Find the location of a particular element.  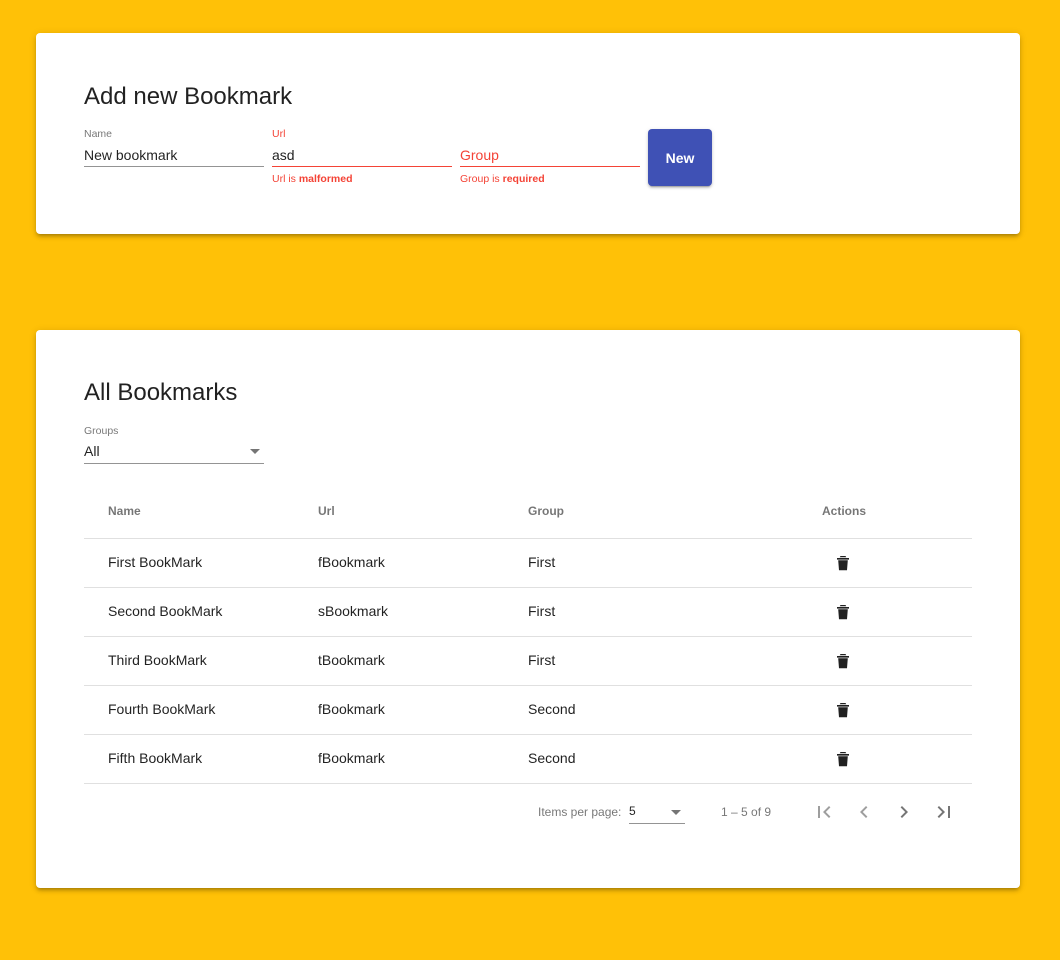

cell-name: Second BookMark is located at coordinates (165, 611).